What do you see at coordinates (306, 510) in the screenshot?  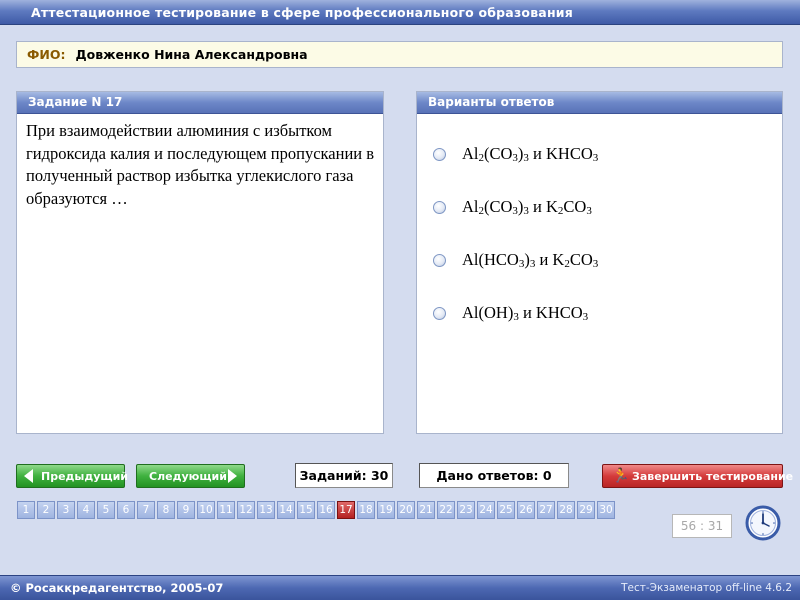 I see `page-button-15: 15` at bounding box center [306, 510].